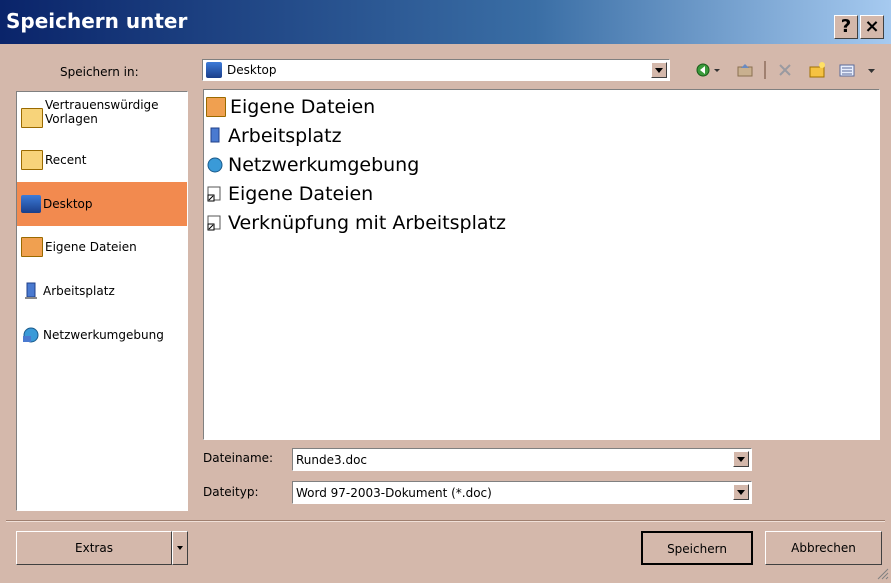 The width and height of the screenshot is (891, 583). I want to click on place-netzwerkumgebung: Netzwerkumgebung, so click(102, 335).